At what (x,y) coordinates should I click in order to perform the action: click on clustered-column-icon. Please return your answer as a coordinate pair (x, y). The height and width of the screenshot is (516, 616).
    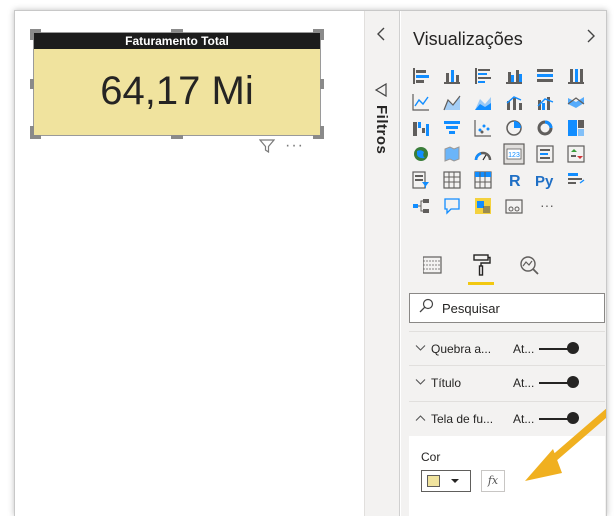
    Looking at the image, I should click on (514, 77).